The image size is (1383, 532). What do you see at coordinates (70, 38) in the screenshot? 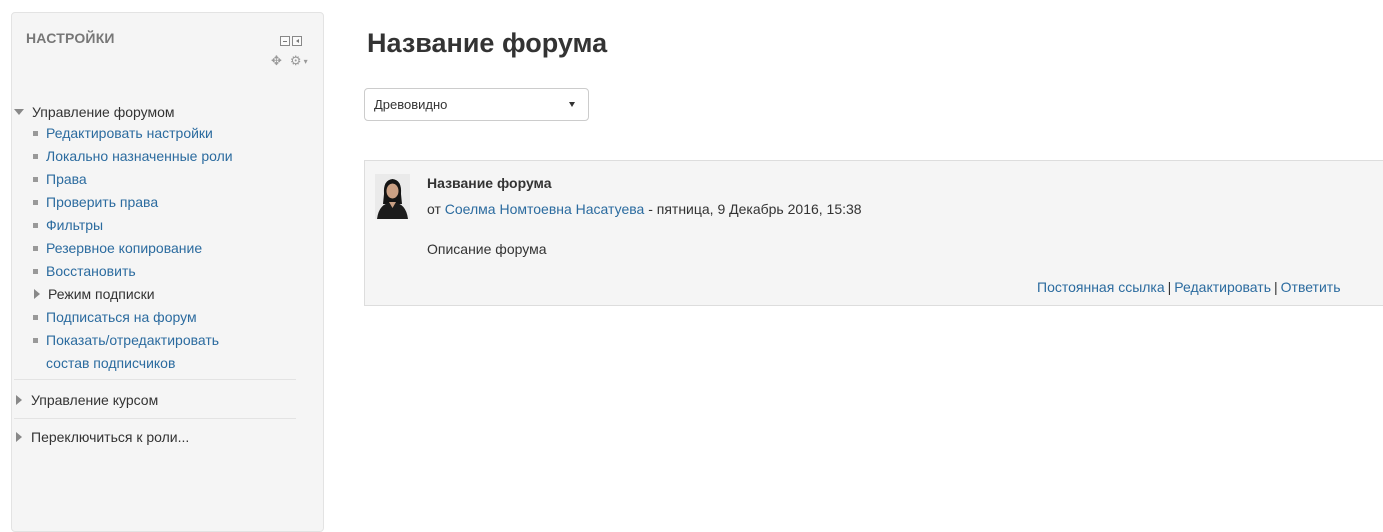
I see `settings-block-title: НАСТРОЙКИ` at bounding box center [70, 38].